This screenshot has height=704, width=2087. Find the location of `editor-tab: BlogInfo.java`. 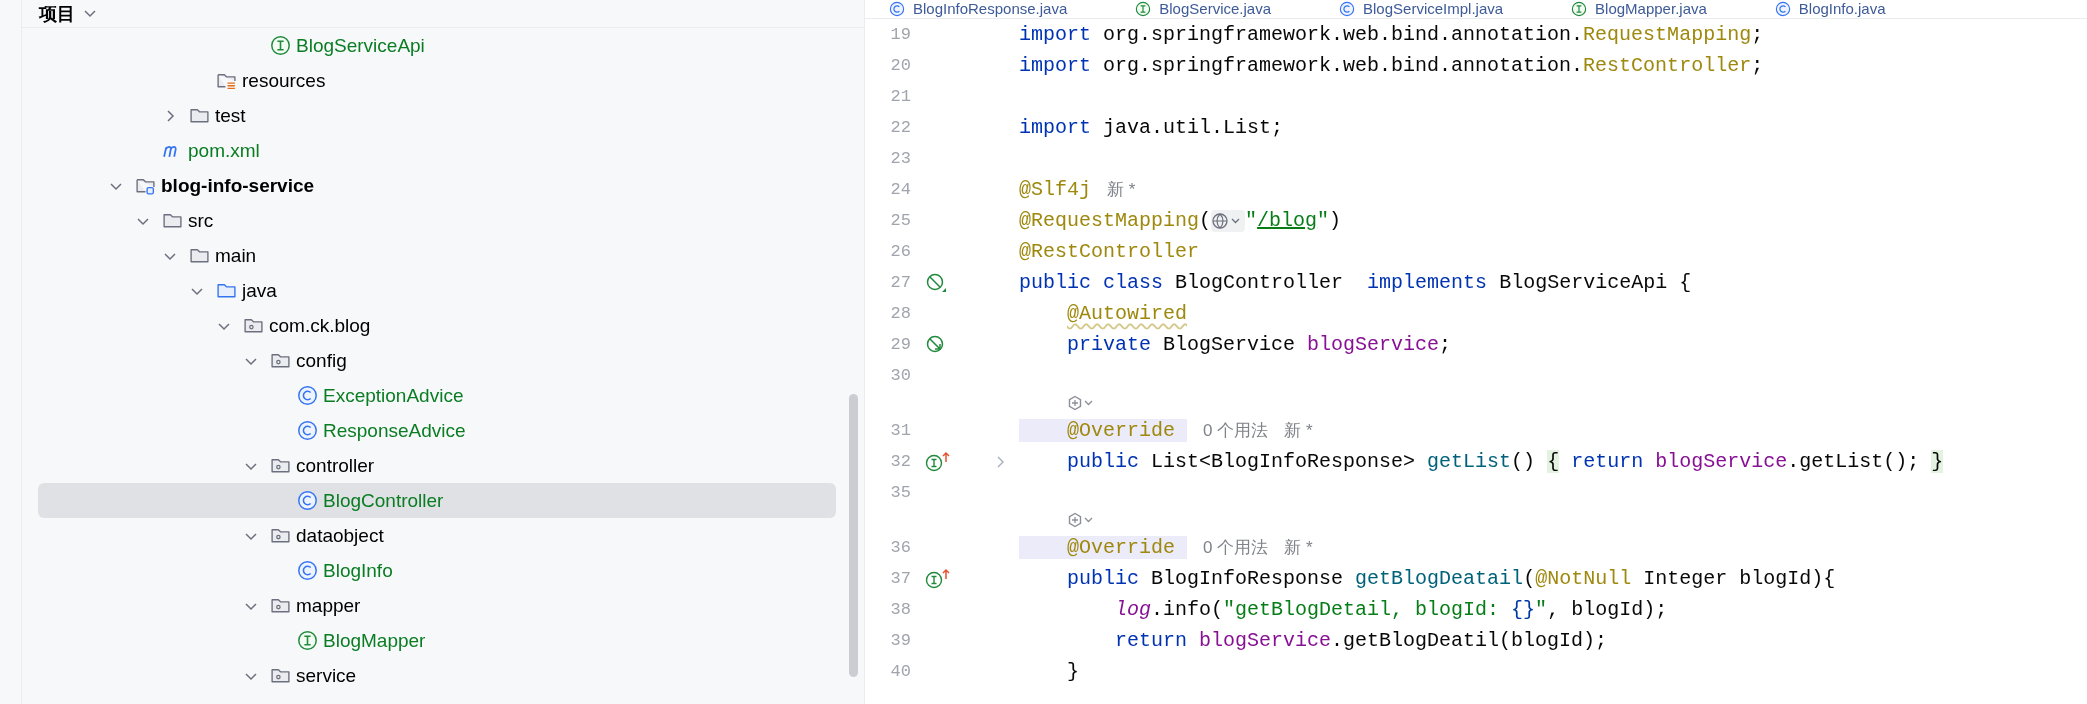

editor-tab: BlogInfo.java is located at coordinates (1830, 9).